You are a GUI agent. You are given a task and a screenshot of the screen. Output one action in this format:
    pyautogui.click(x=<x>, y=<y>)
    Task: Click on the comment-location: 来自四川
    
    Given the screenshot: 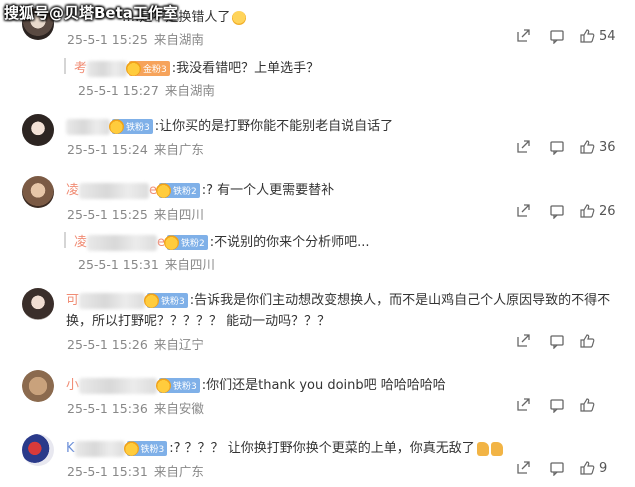 What is the action you would take?
    pyautogui.click(x=178, y=214)
    